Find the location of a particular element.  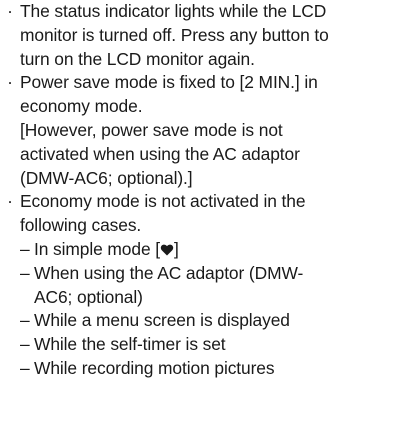

text-line: Power save mode is fixed to [2 MIN.] in is located at coordinates (169, 82).